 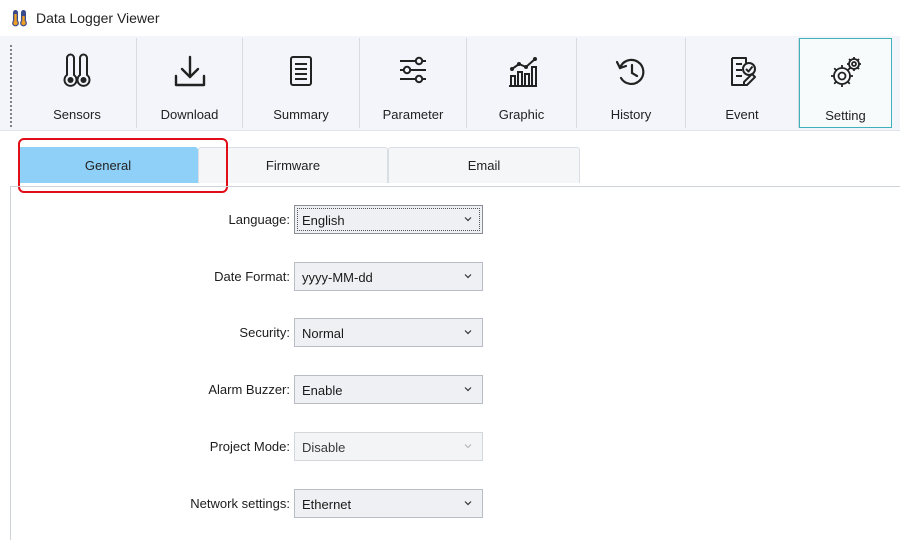 What do you see at coordinates (77, 70) in the screenshot?
I see `thermometers-icon` at bounding box center [77, 70].